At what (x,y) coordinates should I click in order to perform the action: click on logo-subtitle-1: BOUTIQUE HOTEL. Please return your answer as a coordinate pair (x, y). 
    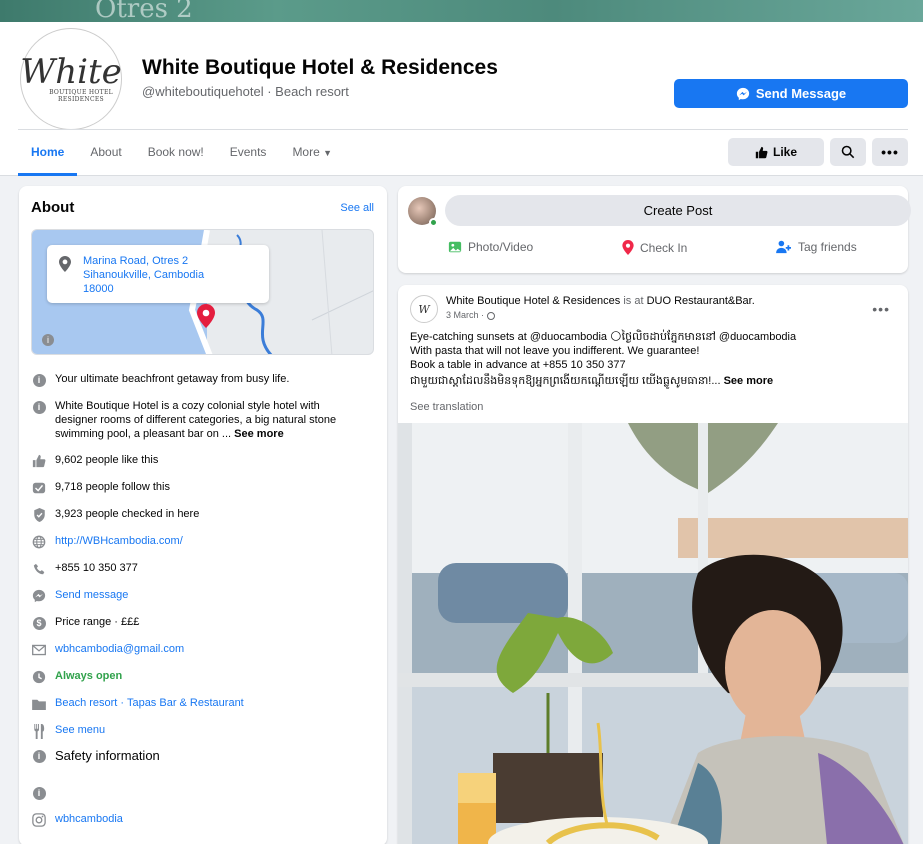
    Looking at the image, I should click on (81, 92).